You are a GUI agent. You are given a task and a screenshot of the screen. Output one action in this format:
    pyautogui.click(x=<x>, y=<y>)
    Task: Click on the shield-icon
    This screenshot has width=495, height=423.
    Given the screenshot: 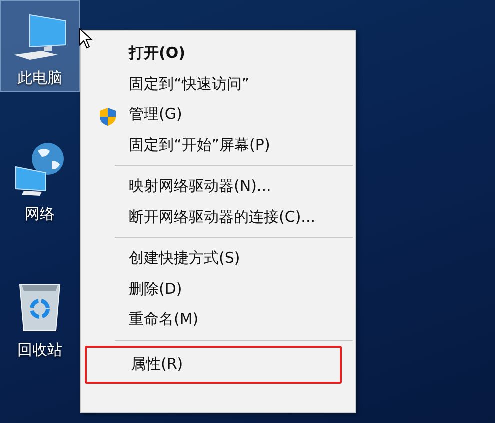 What is the action you would take?
    pyautogui.click(x=108, y=117)
    